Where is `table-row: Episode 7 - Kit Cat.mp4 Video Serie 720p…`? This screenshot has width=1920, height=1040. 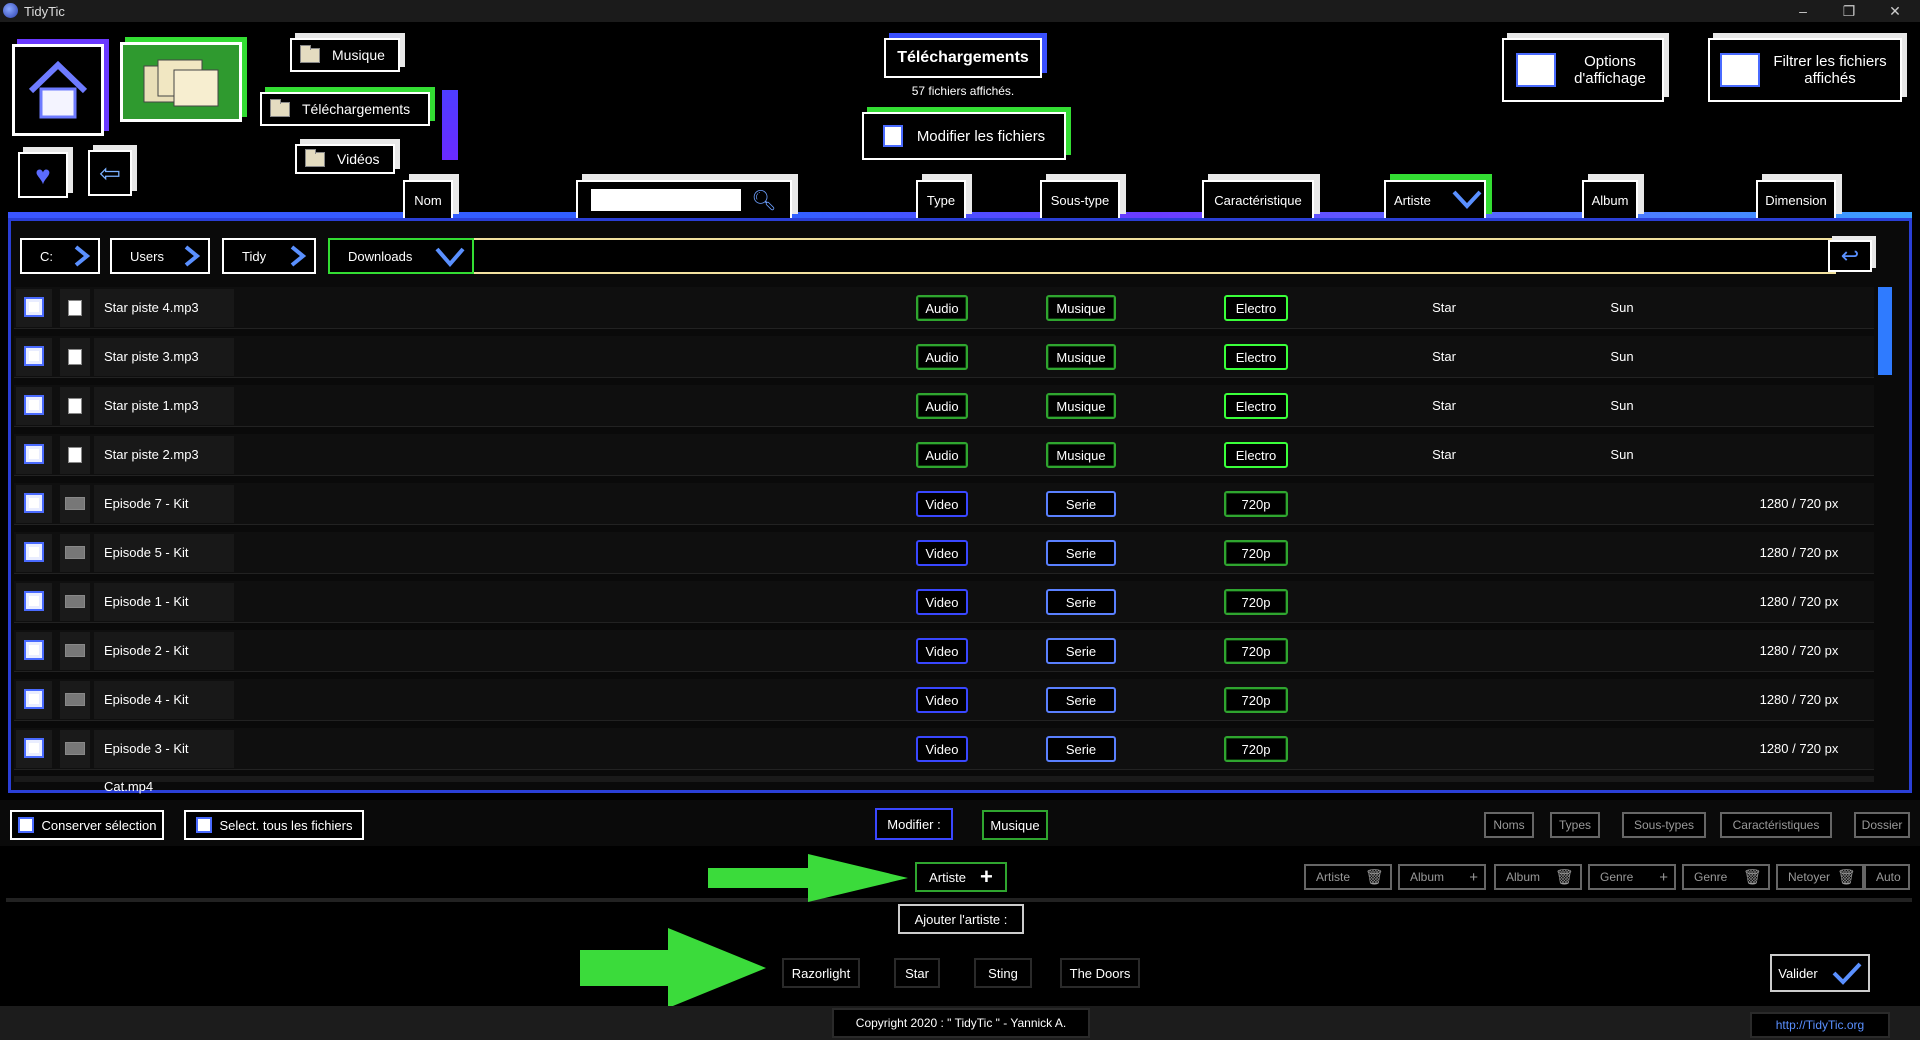
table-row: Episode 7 - Kit Cat.mp4 Video Serie 720p… is located at coordinates (944, 516).